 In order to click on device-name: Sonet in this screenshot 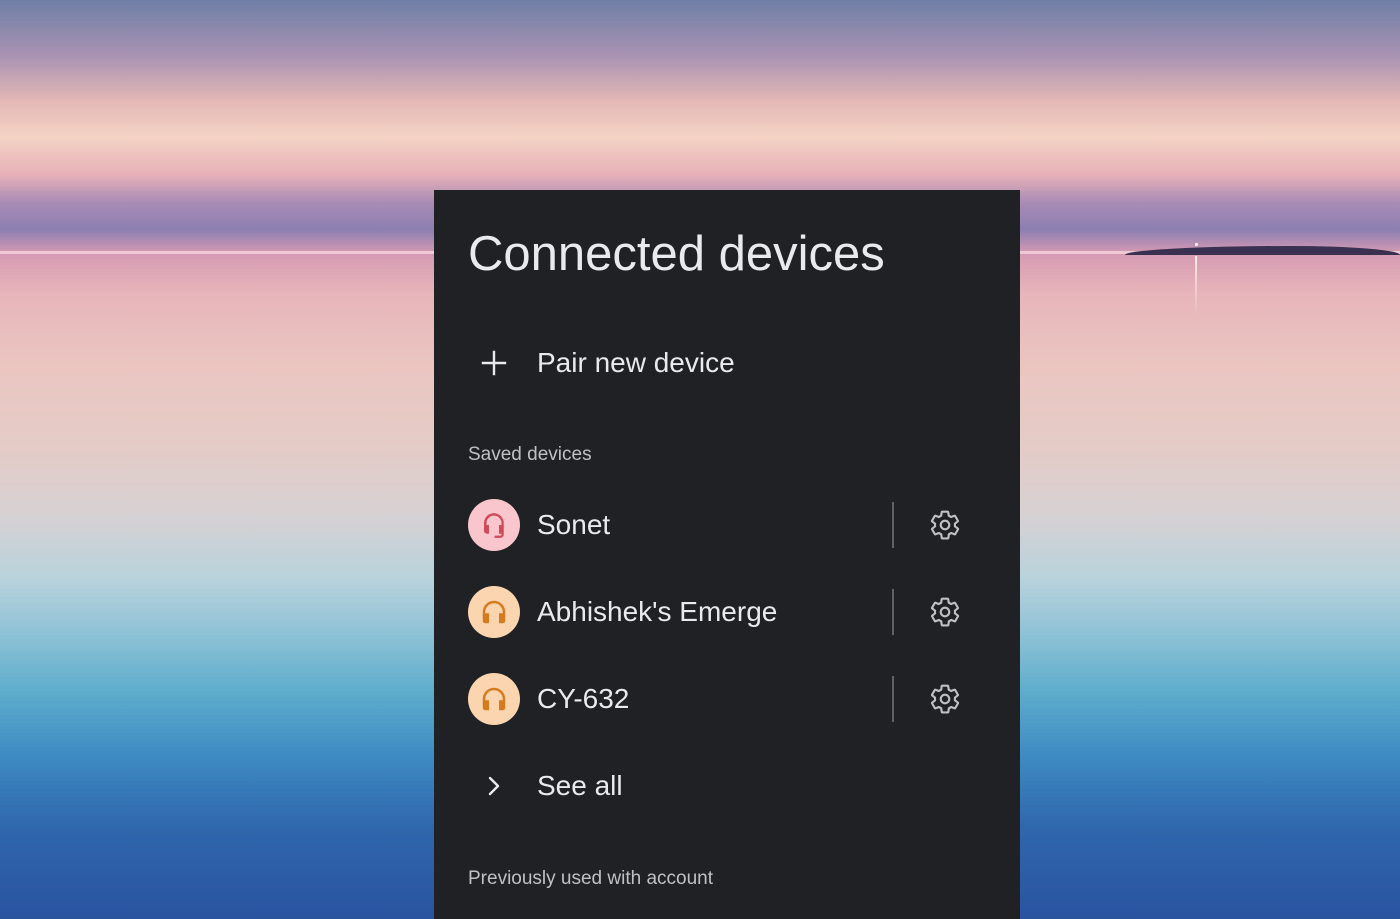, I will do `click(574, 524)`.